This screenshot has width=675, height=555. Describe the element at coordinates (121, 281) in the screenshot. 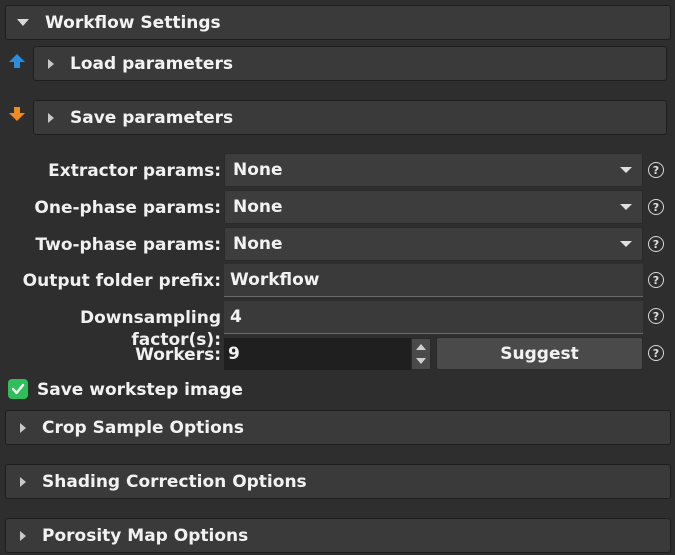

I see `output-folder-prefix-label: Output folder prefix:` at that location.